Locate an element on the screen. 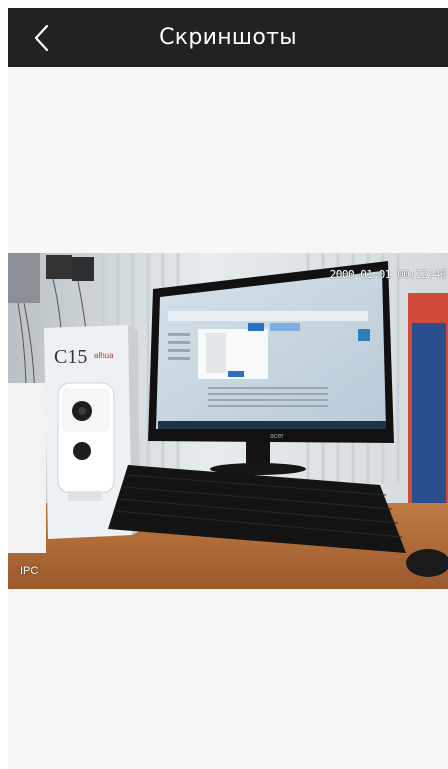 The width and height of the screenshot is (448, 769). back-button is located at coordinates (42, 38).